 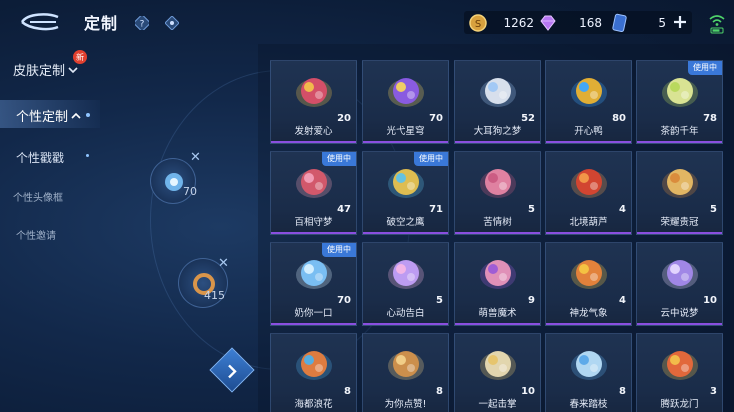 I want to click on help-icon: ?, so click(x=142, y=23).